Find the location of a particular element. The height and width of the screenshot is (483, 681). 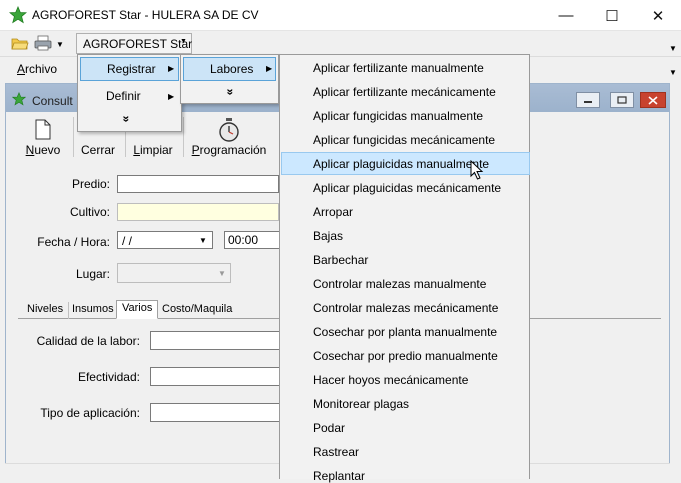

labor-item: Cosechar por planta manualmente is located at coordinates (405, 332).